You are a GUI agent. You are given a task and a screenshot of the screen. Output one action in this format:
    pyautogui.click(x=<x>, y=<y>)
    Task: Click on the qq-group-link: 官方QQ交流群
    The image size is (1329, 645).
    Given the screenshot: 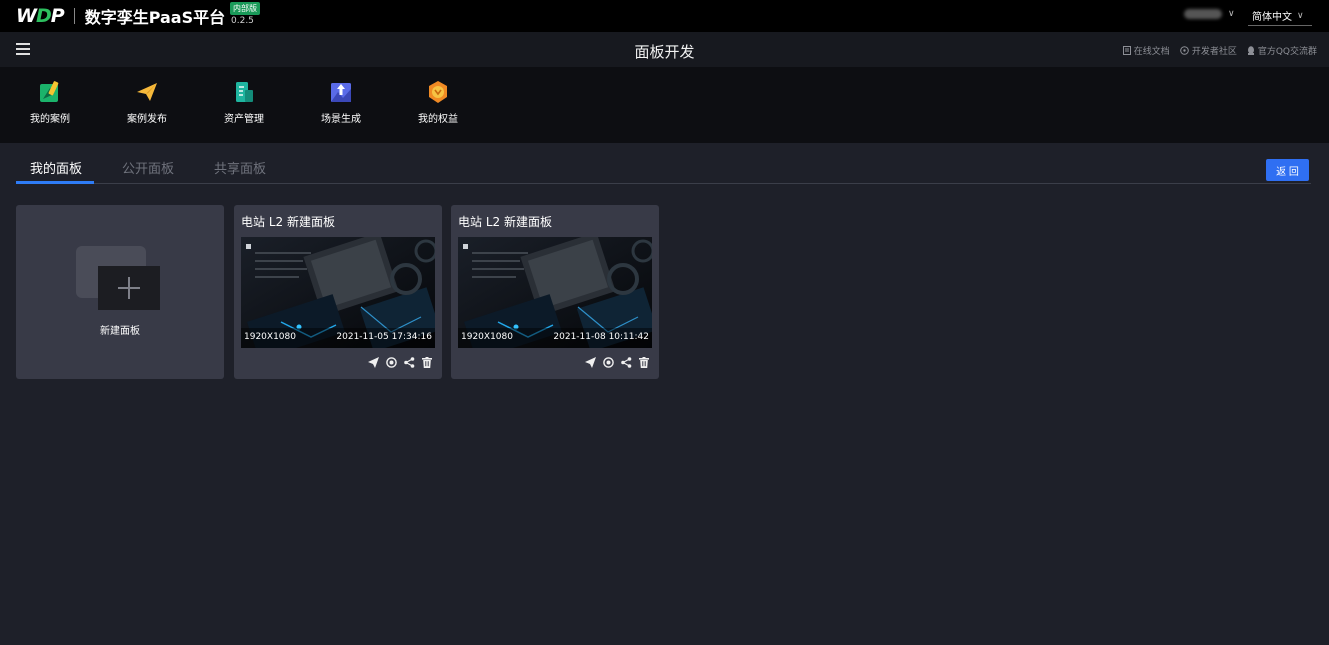 What is the action you would take?
    pyautogui.click(x=1282, y=50)
    